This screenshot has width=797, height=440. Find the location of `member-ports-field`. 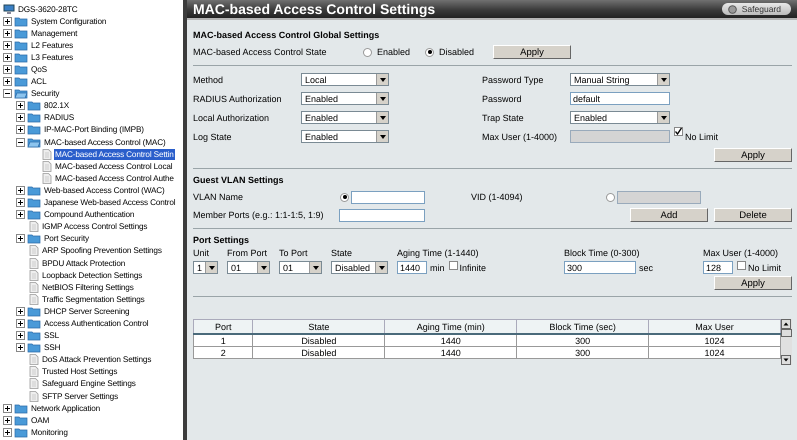

member-ports-field is located at coordinates (382, 215).